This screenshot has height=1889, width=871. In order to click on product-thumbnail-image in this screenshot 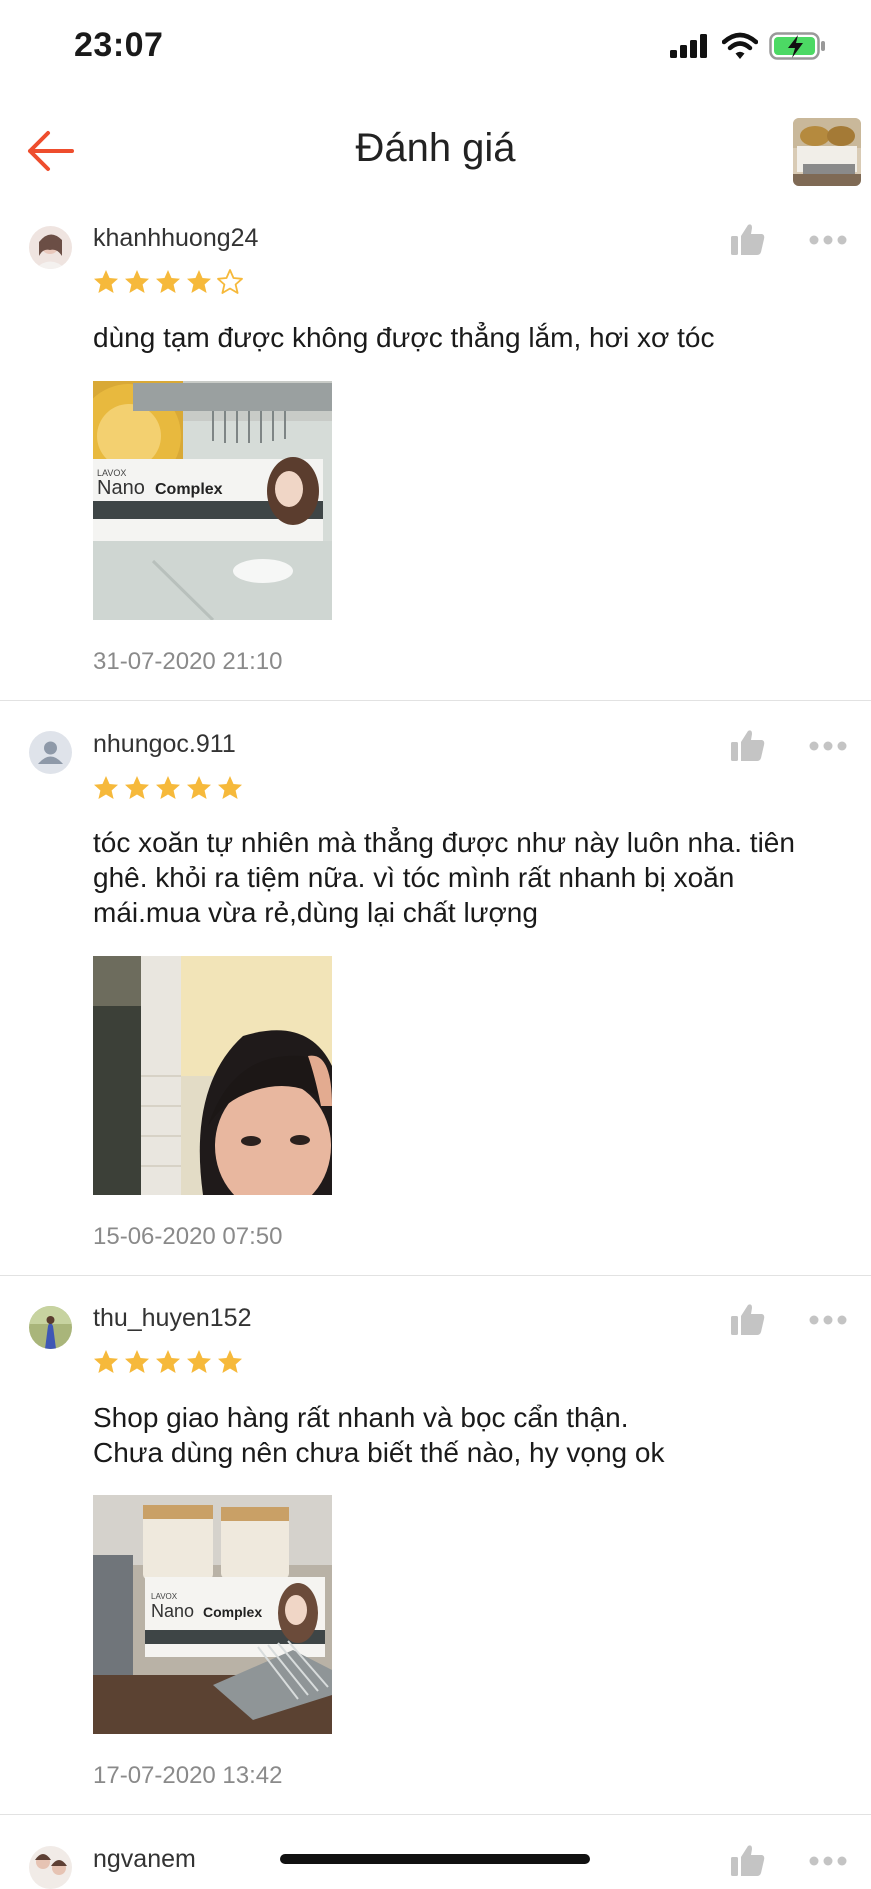, I will do `click(827, 152)`.